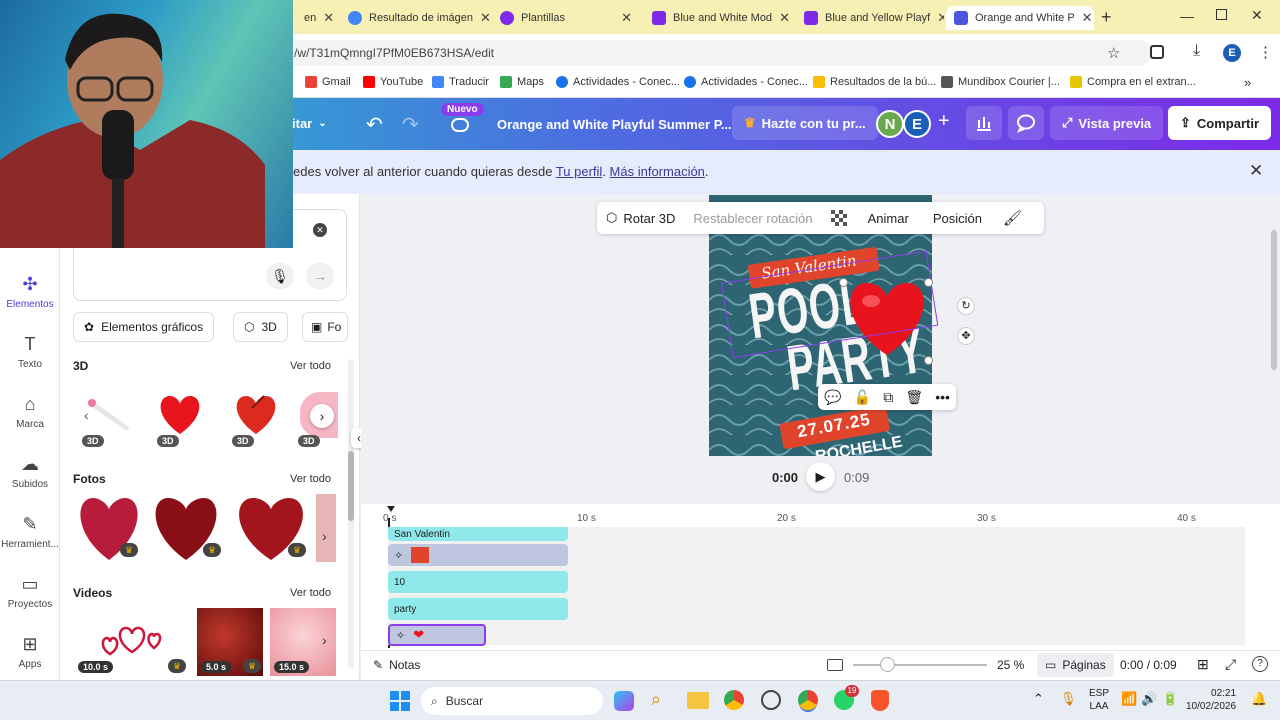 The width and height of the screenshot is (1280, 720). I want to click on chevron-left-icon: ‹, so click(86, 415).